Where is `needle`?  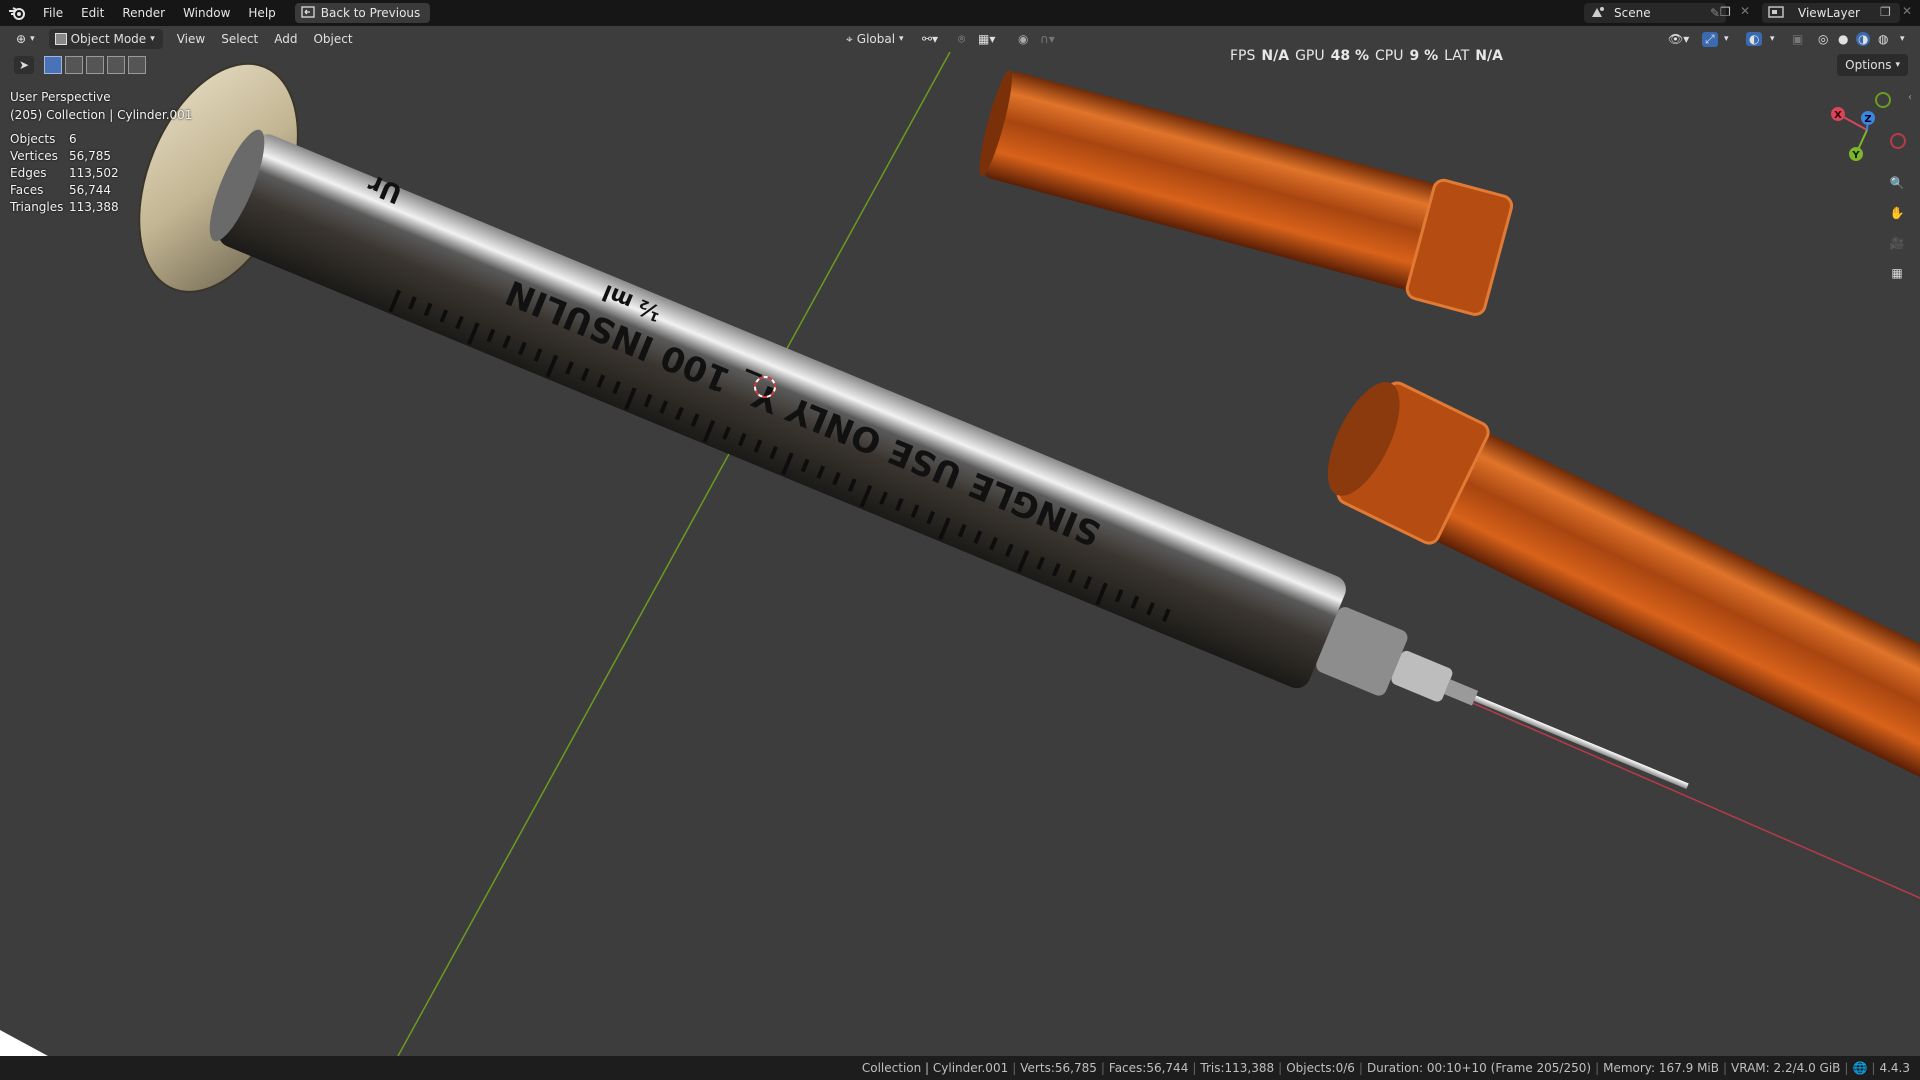
needle is located at coordinates (1581, 742).